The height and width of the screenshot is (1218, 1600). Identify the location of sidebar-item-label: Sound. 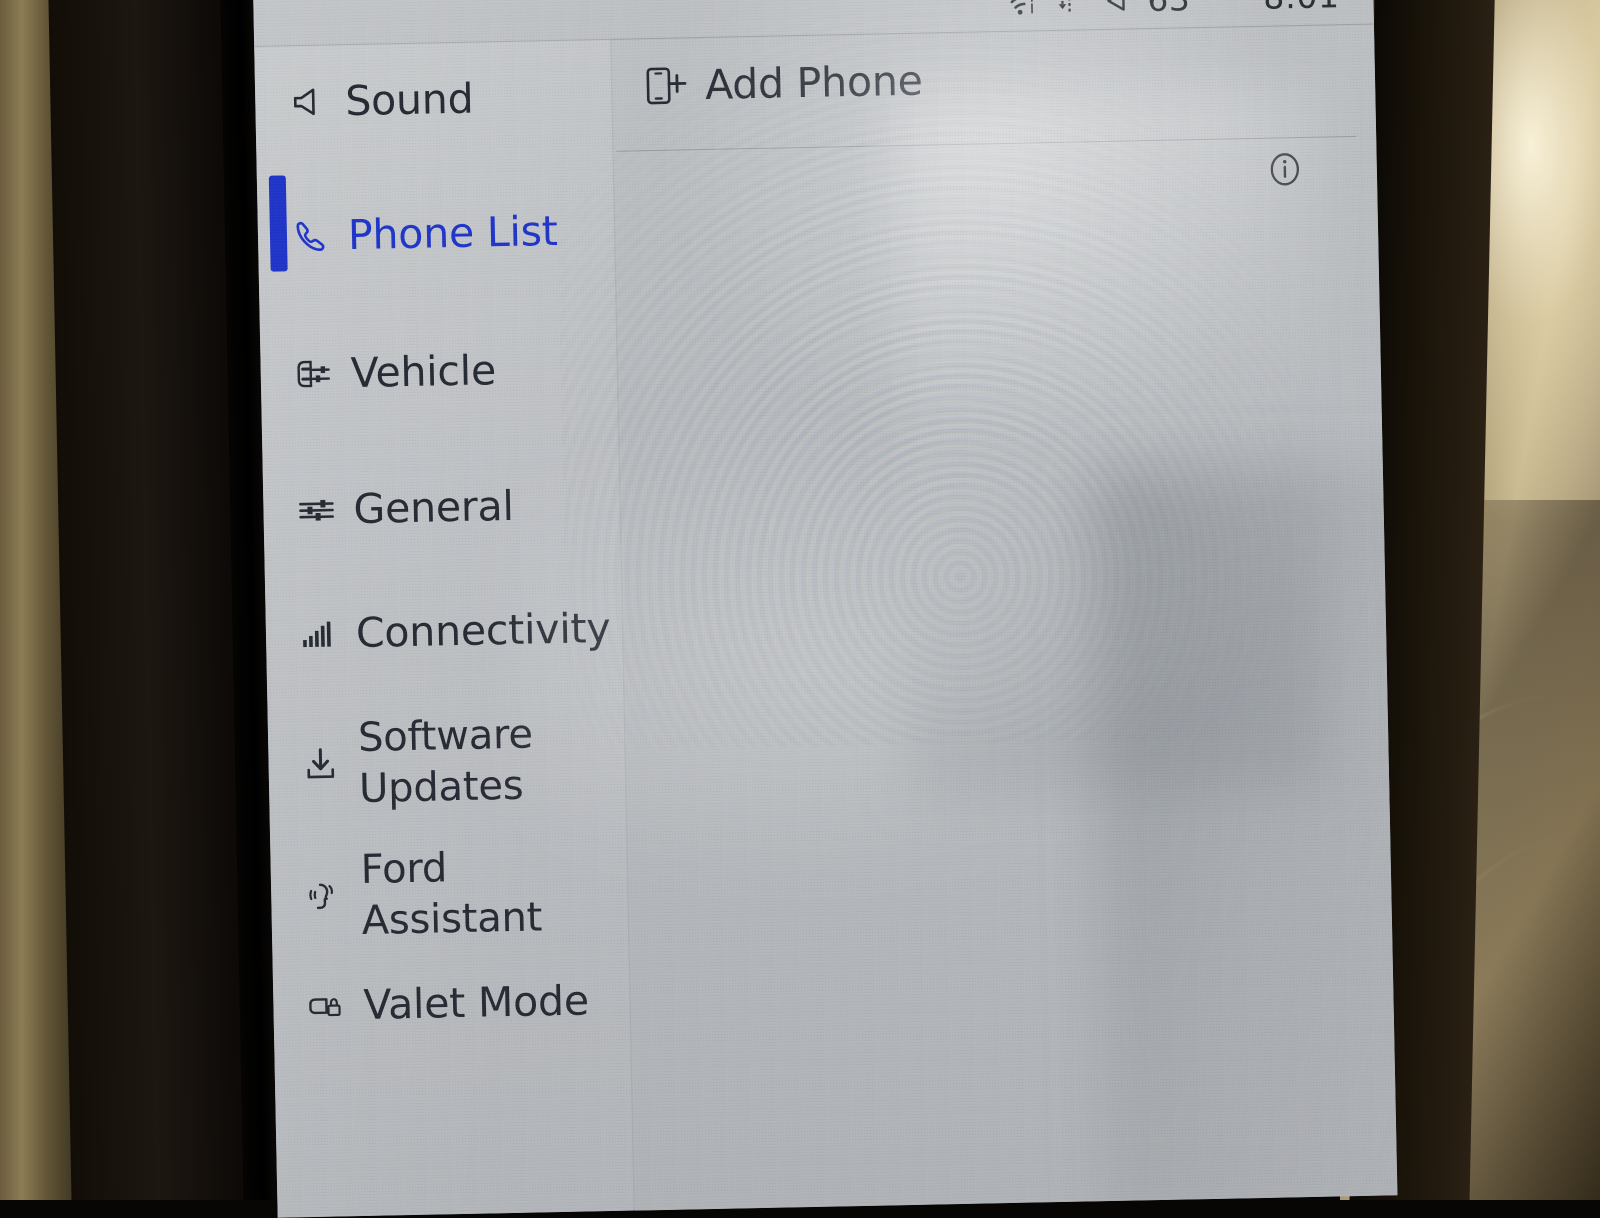
(409, 100).